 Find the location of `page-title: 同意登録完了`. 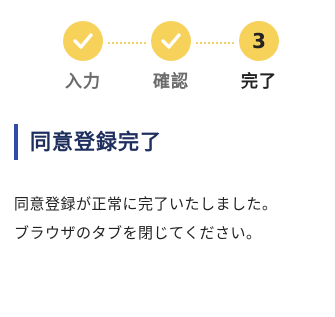

page-title: 同意登録完了 is located at coordinates (88, 142).